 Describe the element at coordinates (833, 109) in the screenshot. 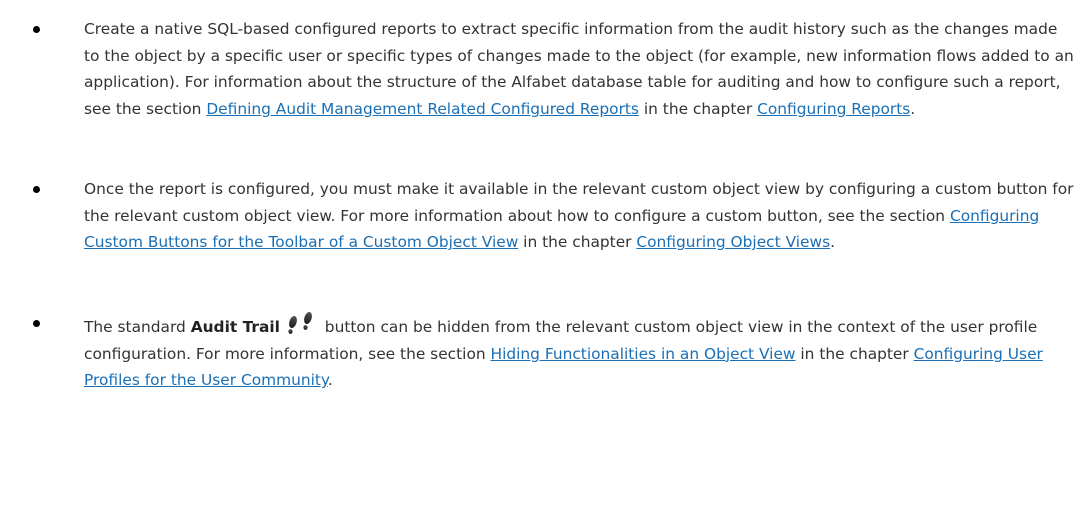

I see `link-configuring-reports: Configuring Reports` at that location.